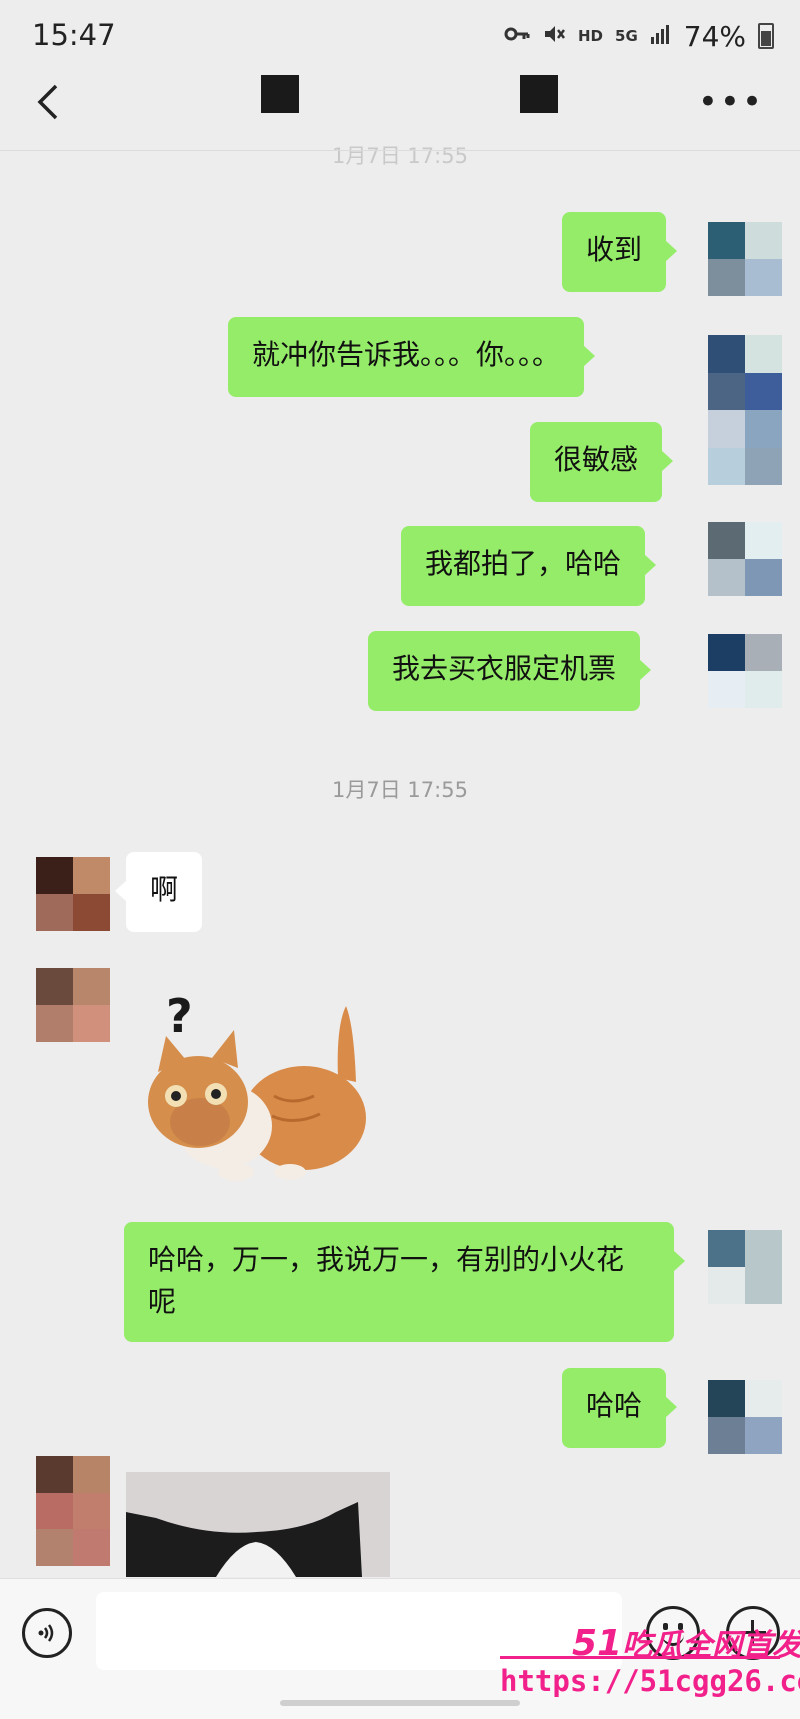 This screenshot has height=1719, width=800. Describe the element at coordinates (517, 36) in the screenshot. I see `vpn-key-icon` at that location.